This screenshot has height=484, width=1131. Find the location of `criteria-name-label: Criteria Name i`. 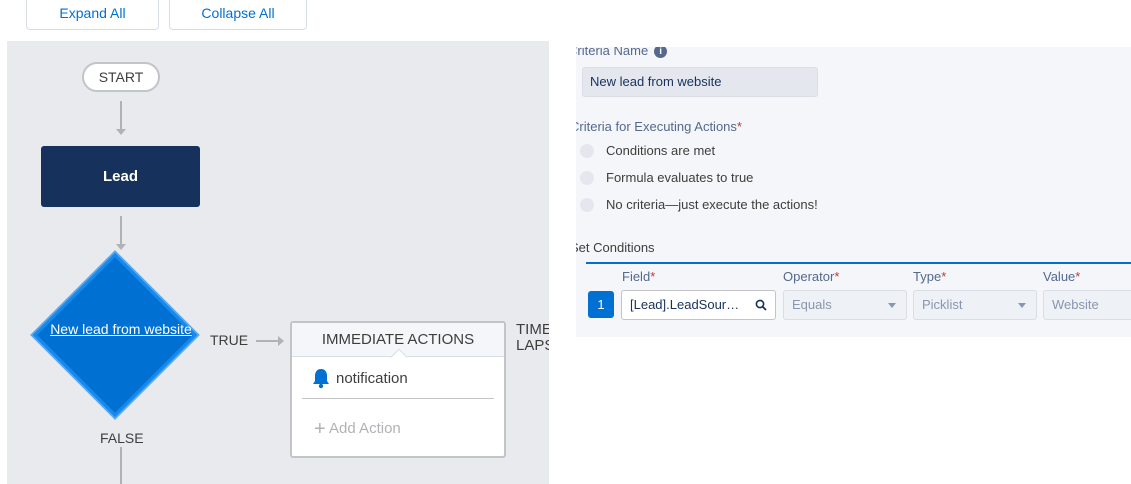

criteria-name-label: Criteria Name i is located at coordinates (622, 53).